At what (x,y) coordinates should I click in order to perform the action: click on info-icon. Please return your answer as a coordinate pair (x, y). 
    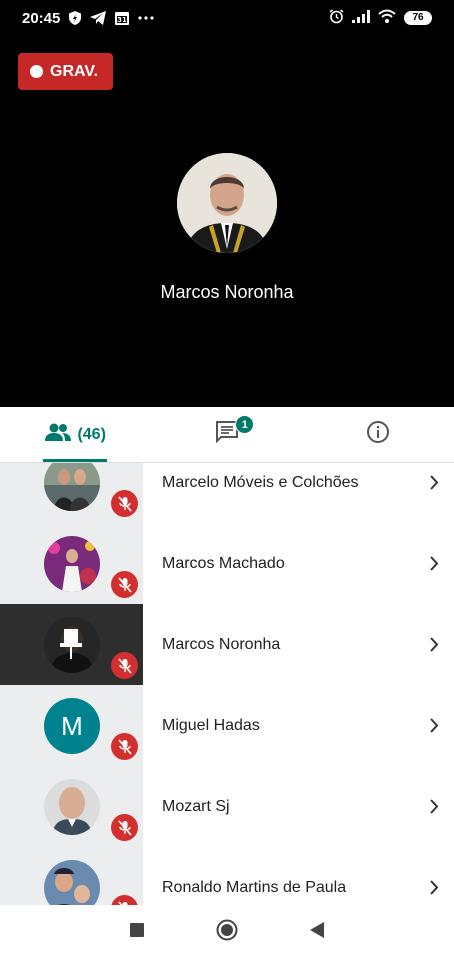
    Looking at the image, I should click on (378, 434).